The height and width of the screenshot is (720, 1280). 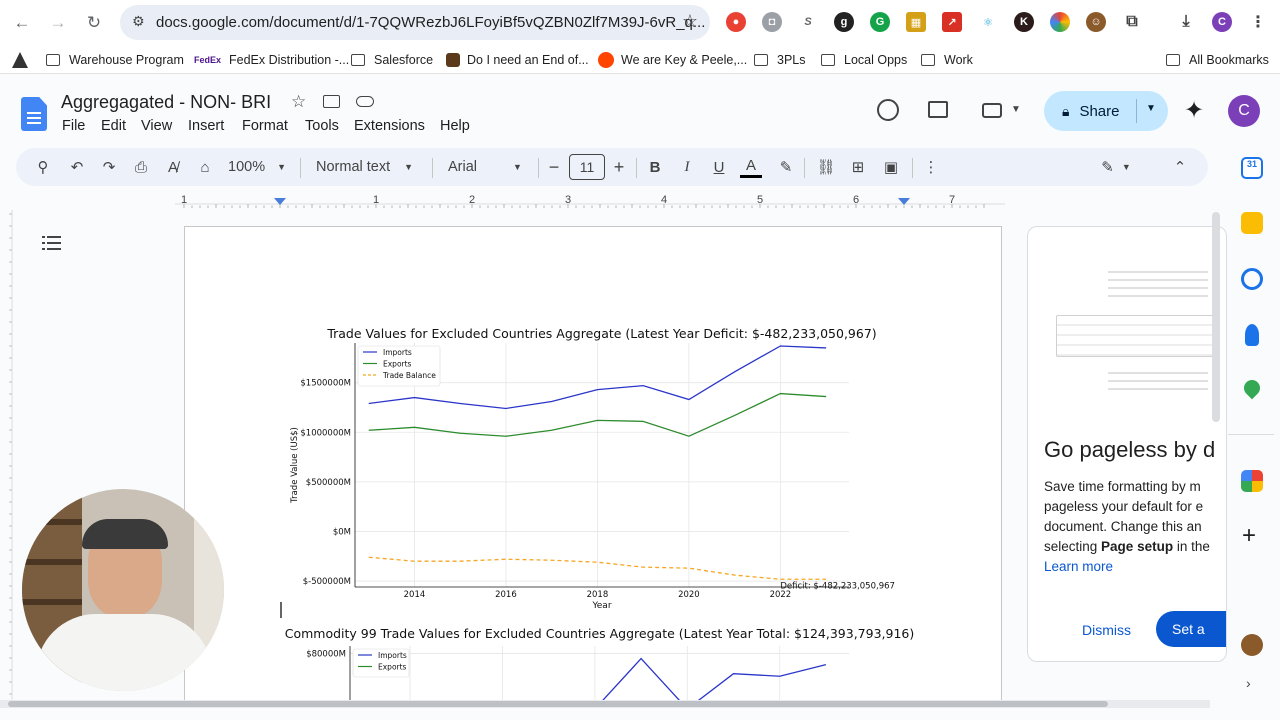 I want to click on css-extension-icon: ▦, so click(x=916, y=22).